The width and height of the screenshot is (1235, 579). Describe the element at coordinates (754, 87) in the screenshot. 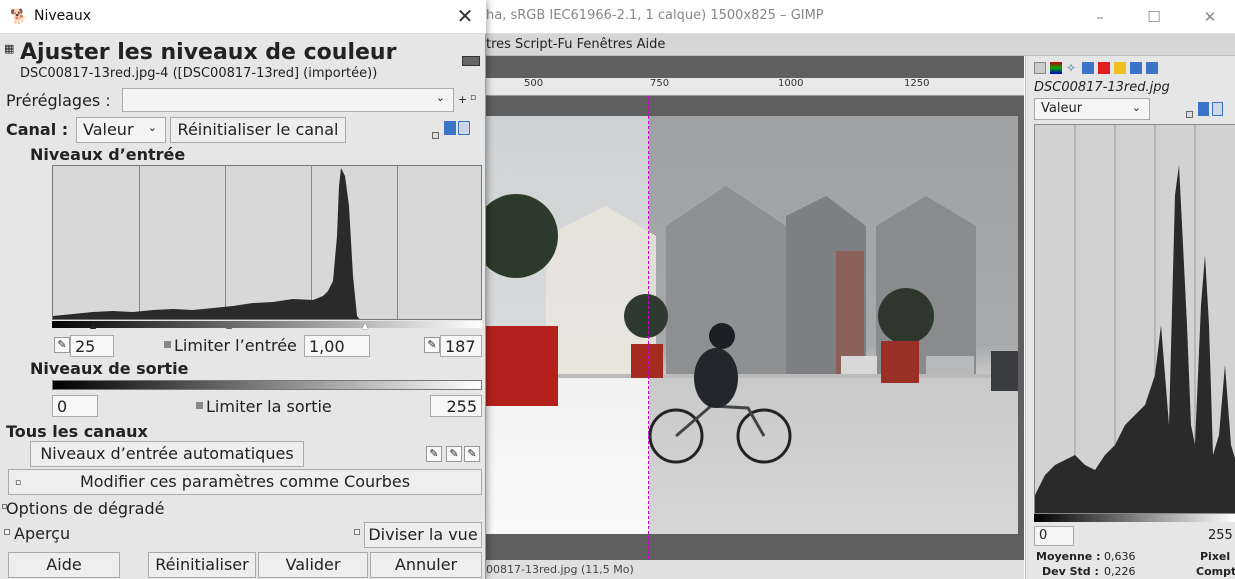

I see `horizontal-ruler: 500 750 1000 1250` at that location.